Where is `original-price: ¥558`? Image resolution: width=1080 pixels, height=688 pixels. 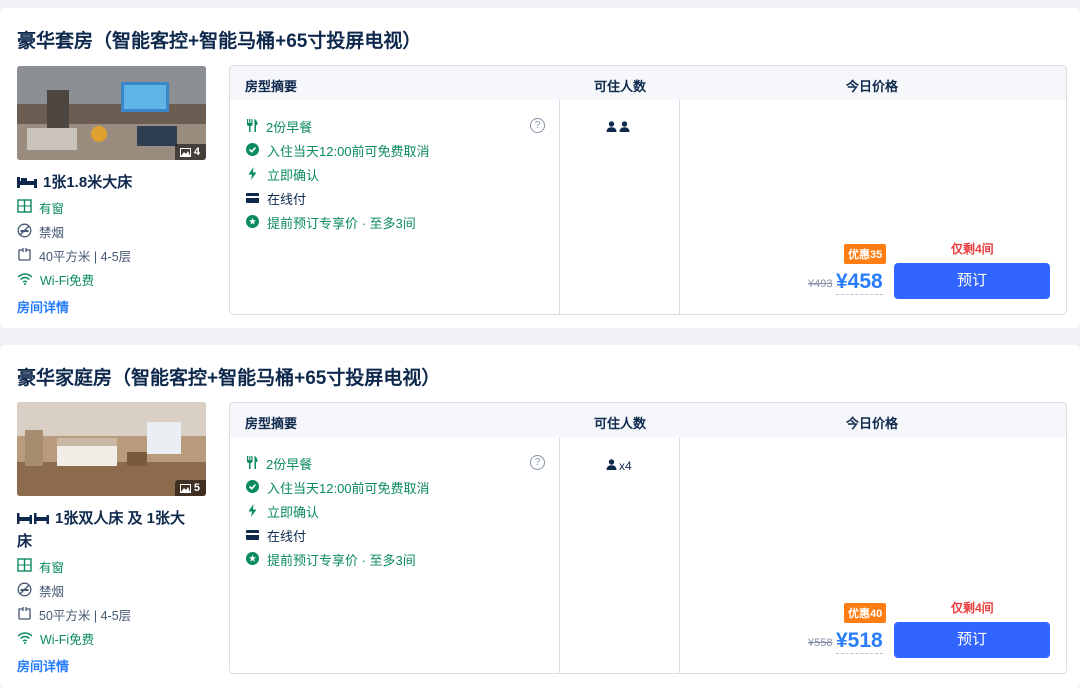
original-price: ¥558 is located at coordinates (820, 643).